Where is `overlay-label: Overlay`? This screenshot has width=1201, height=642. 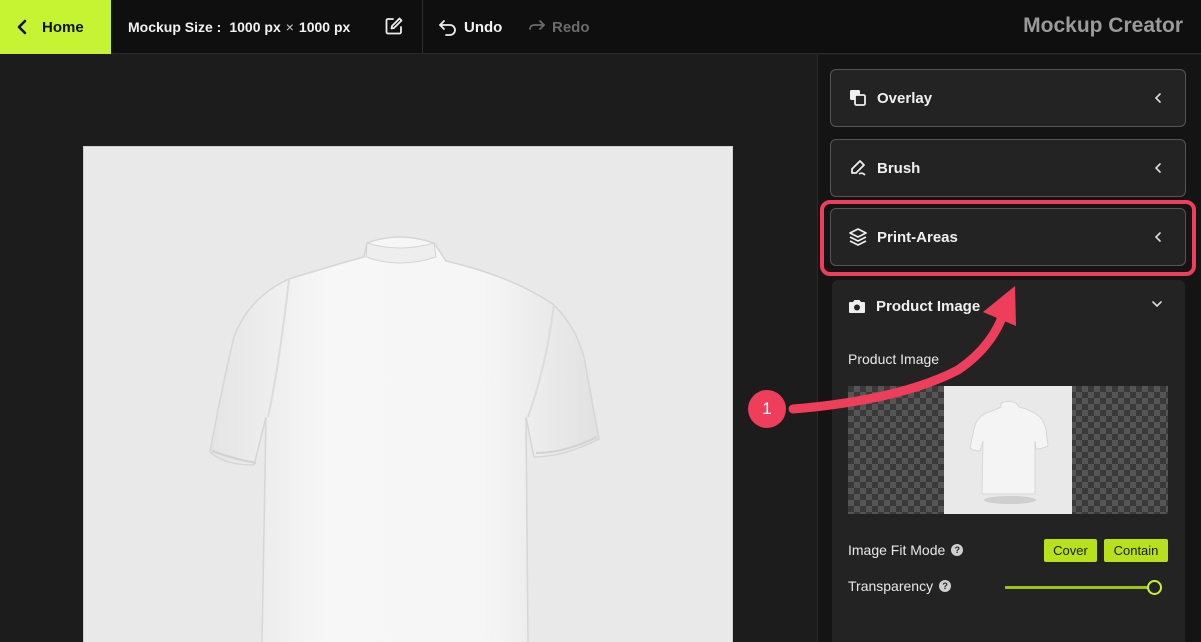 overlay-label: Overlay is located at coordinates (905, 98).